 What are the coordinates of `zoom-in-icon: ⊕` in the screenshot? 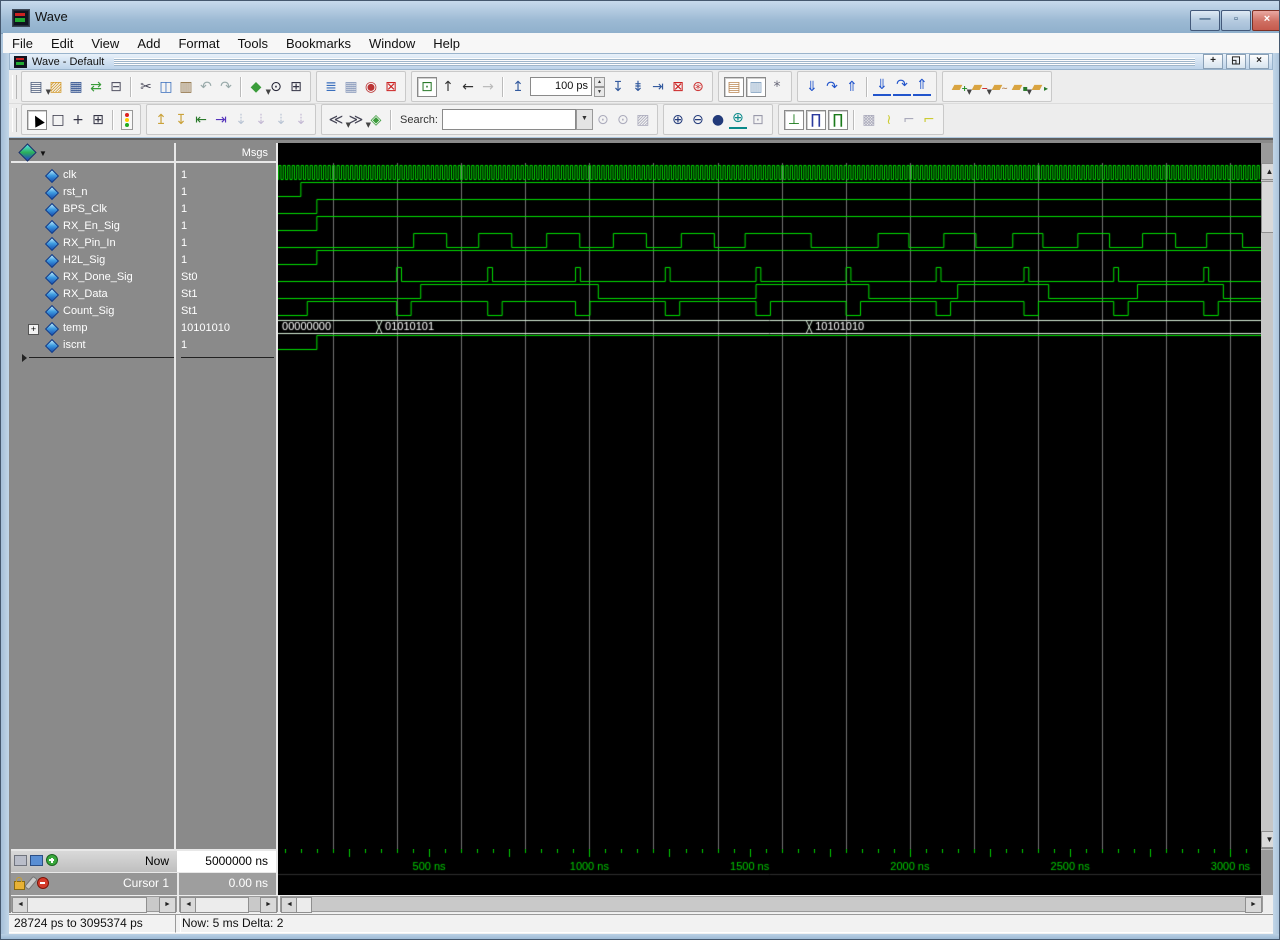 It's located at (678, 120).